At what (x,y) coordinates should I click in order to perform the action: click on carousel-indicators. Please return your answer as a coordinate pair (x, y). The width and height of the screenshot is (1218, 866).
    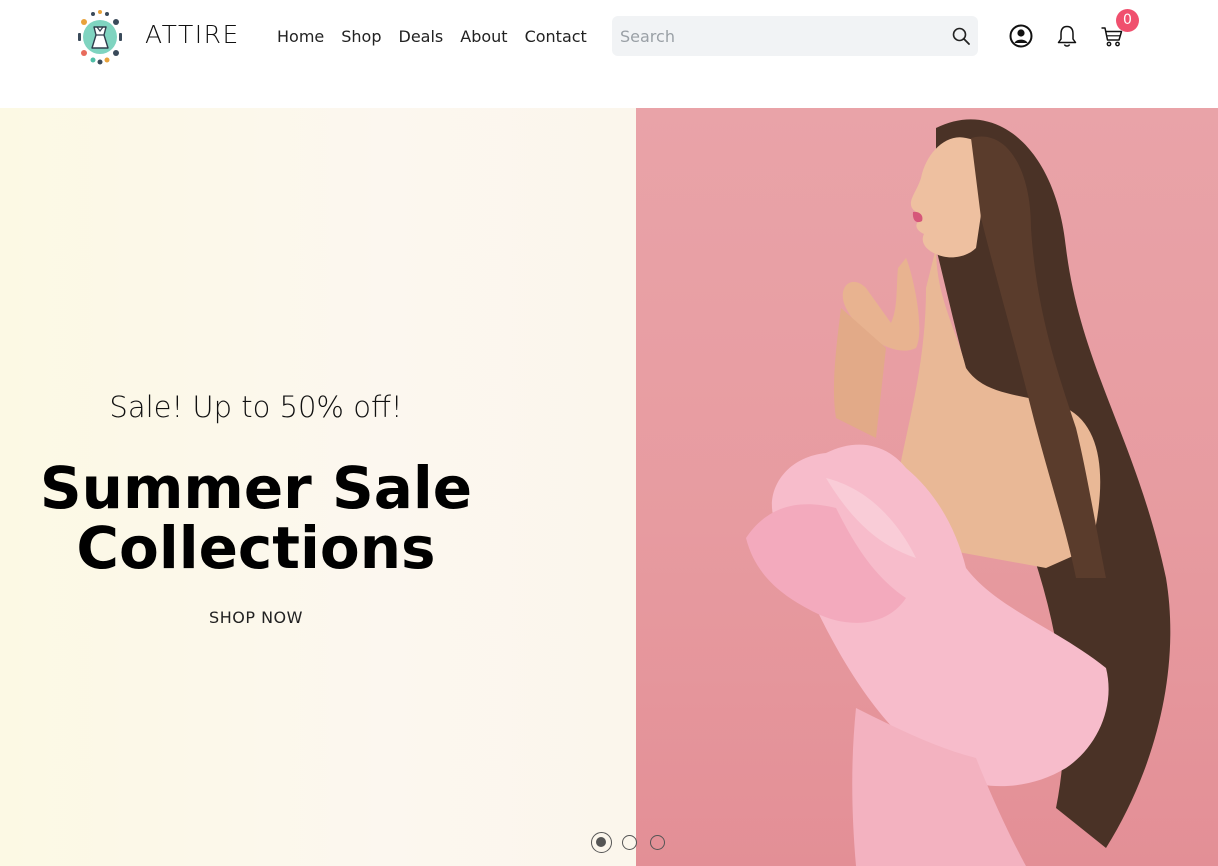
    Looking at the image, I should click on (634, 842).